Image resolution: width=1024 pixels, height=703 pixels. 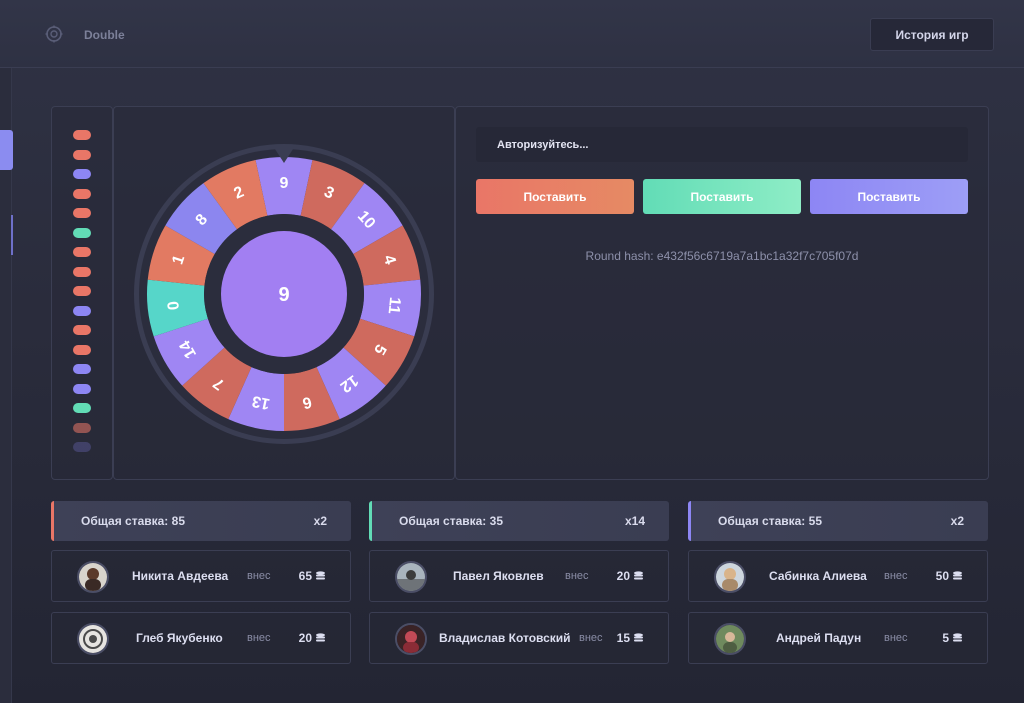 What do you see at coordinates (634, 521) in the screenshot?
I see `multiplier: x14` at bounding box center [634, 521].